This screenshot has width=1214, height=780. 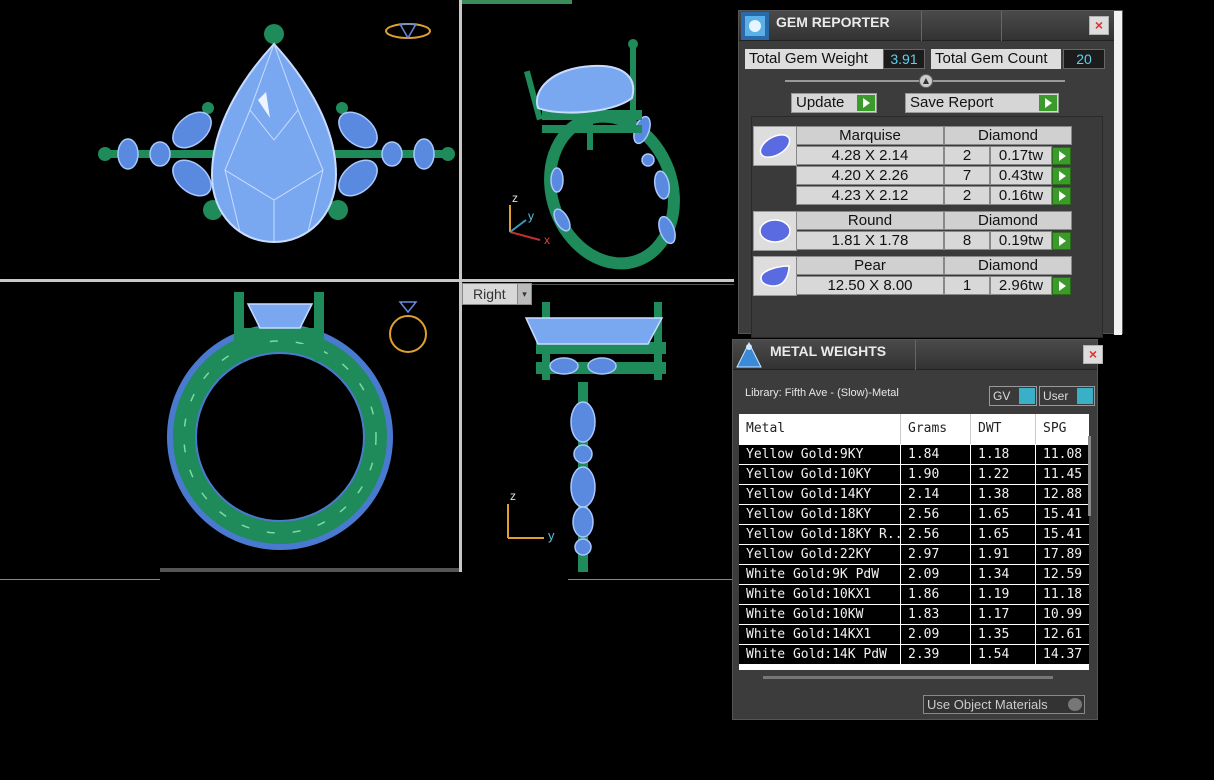 I want to click on gem-weight-cell: 0.19tw, so click(x=1021, y=240).